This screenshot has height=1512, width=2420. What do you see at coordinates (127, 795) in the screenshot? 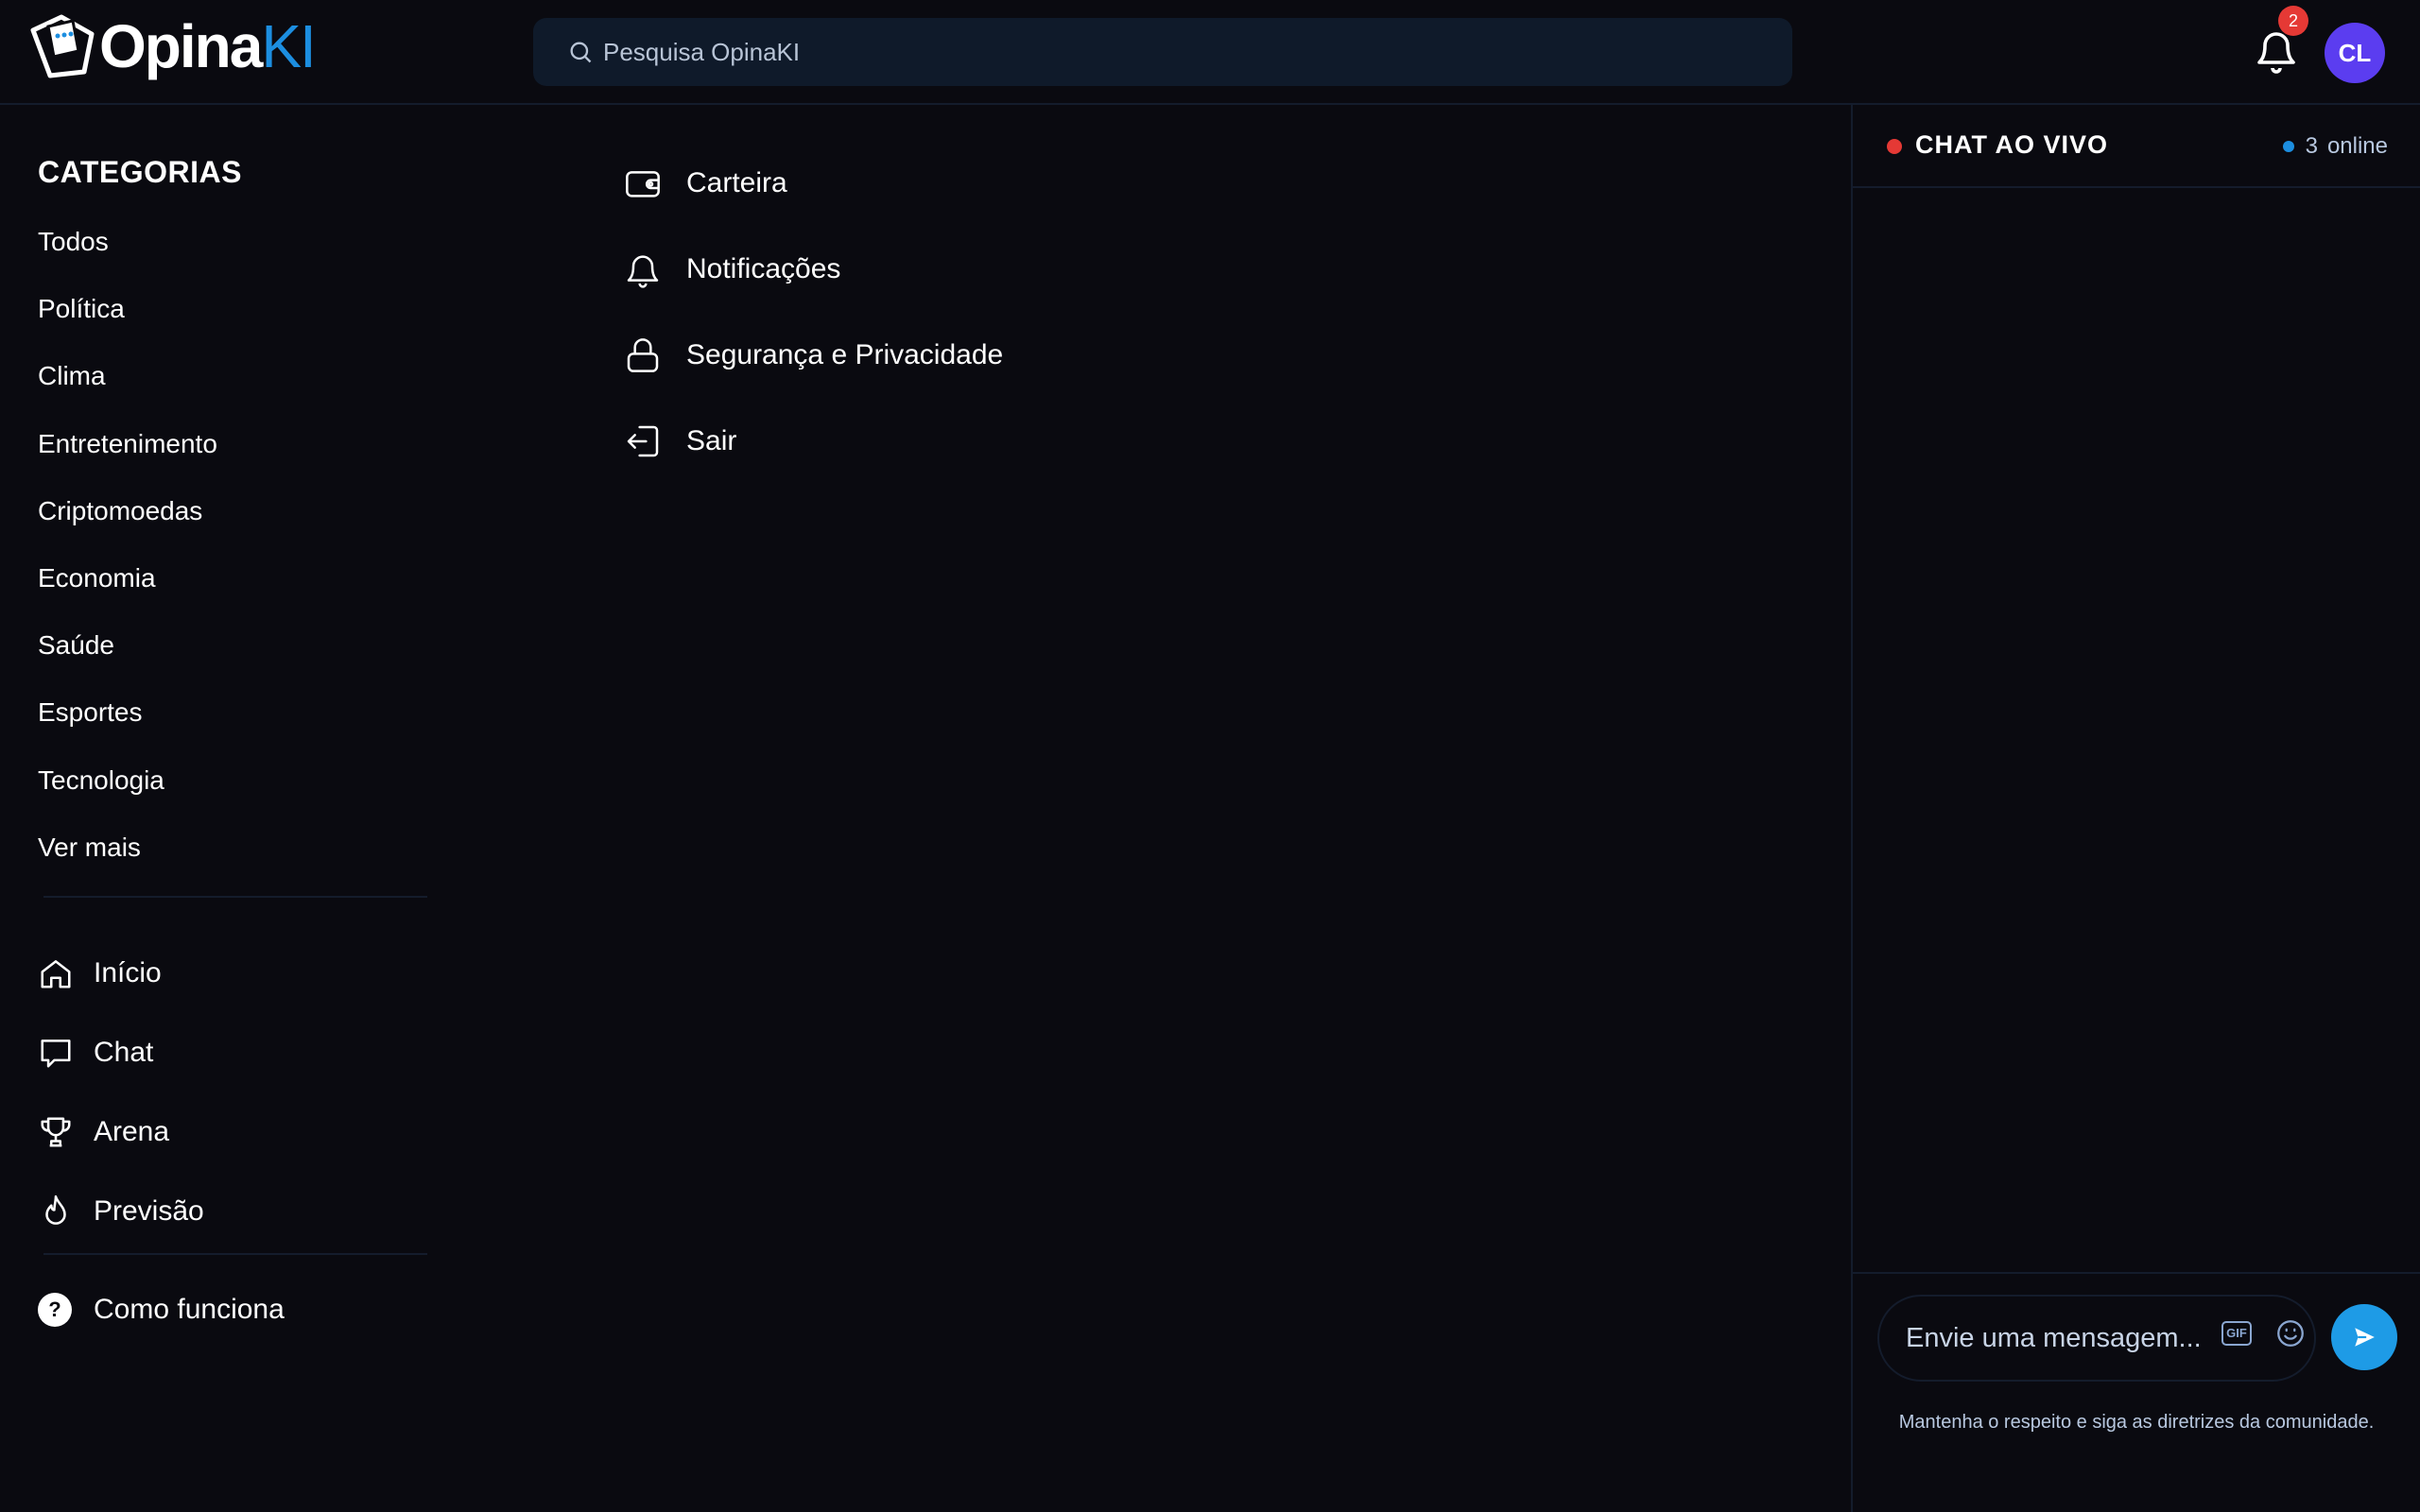
I see `category-tecnologia: Tecnologia` at bounding box center [127, 795].